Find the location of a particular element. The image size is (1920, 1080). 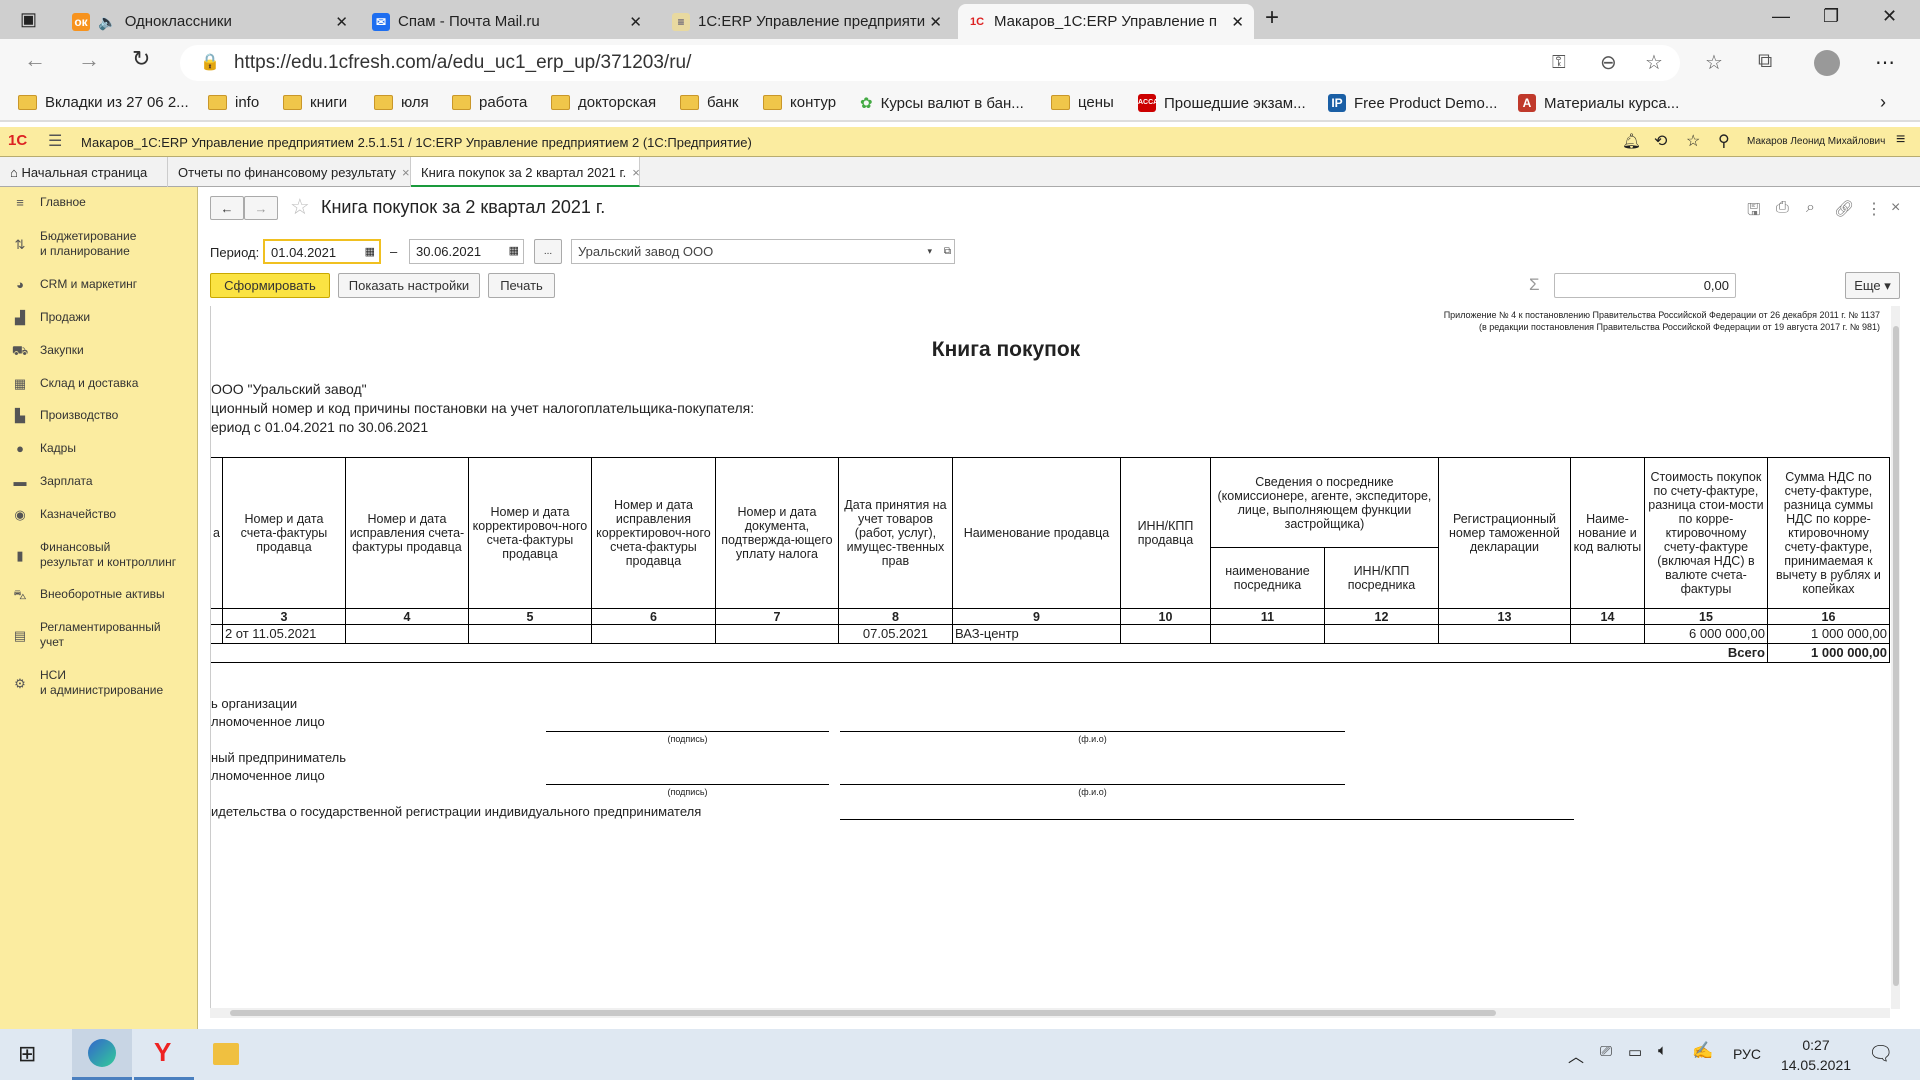

browser-tab: ✉ Спам - Почта Mail.ru ✕ is located at coordinates (507, 21).